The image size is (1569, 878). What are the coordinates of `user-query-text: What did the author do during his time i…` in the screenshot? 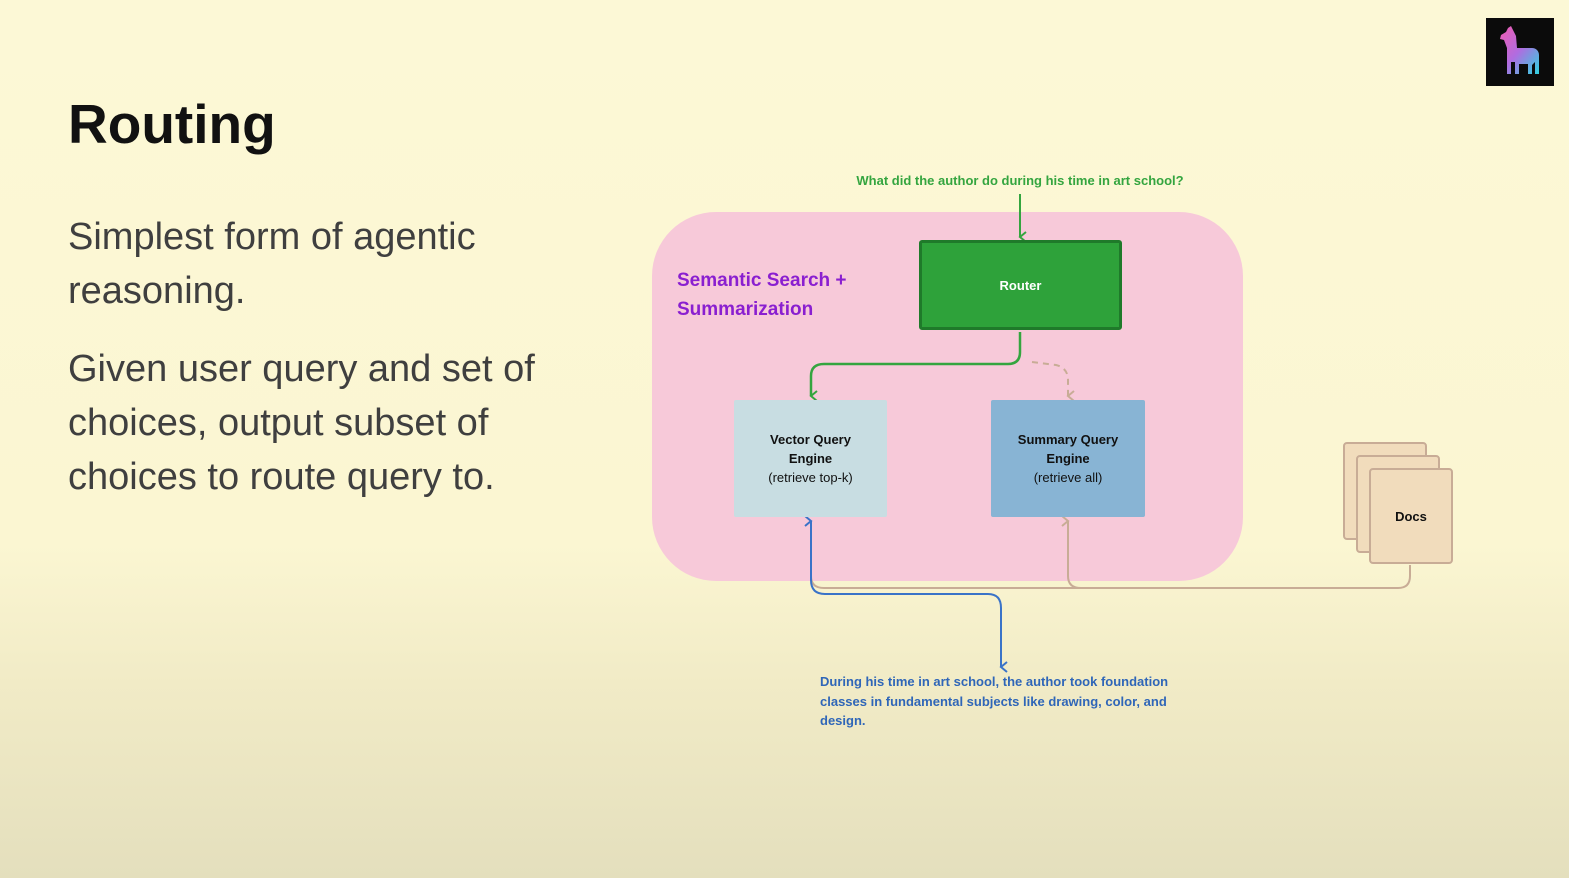 It's located at (1020, 180).